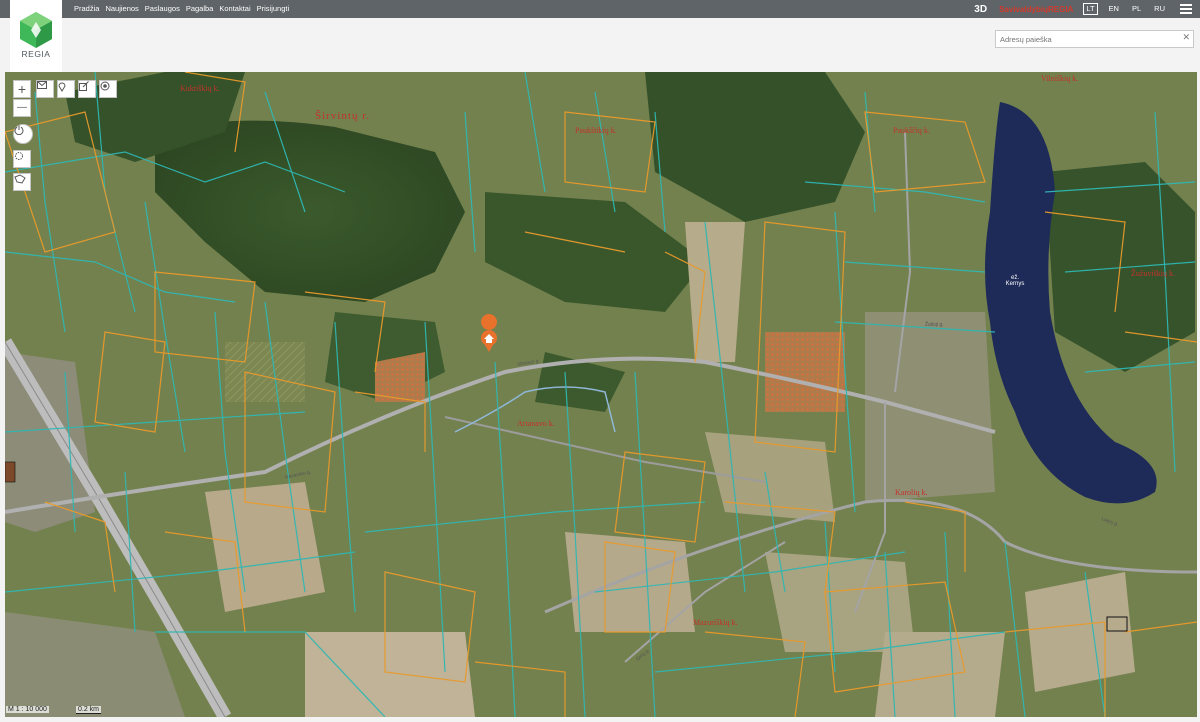 The height and width of the screenshot is (722, 1200). What do you see at coordinates (1114, 9) in the screenshot?
I see `lang-en: EN` at bounding box center [1114, 9].